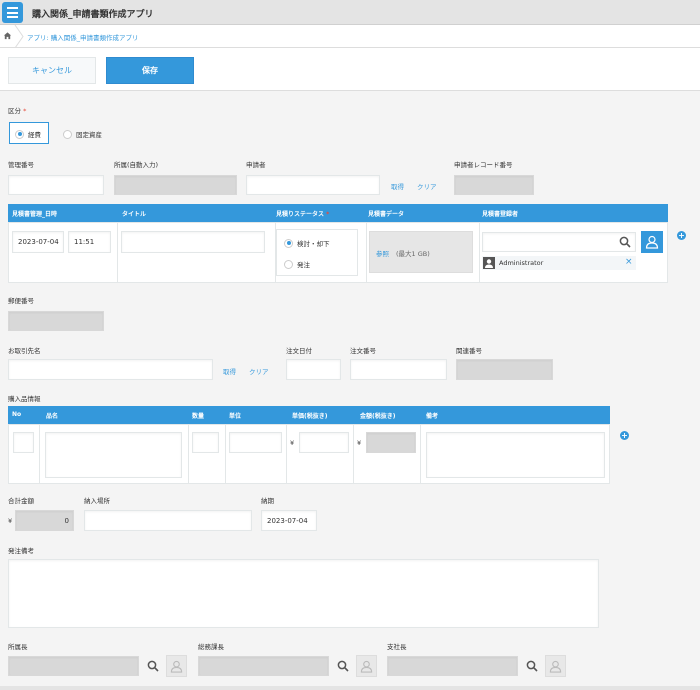 The width and height of the screenshot is (700, 690). What do you see at coordinates (359, 443) in the screenshot?
I see `amount-yen: ¥` at bounding box center [359, 443].